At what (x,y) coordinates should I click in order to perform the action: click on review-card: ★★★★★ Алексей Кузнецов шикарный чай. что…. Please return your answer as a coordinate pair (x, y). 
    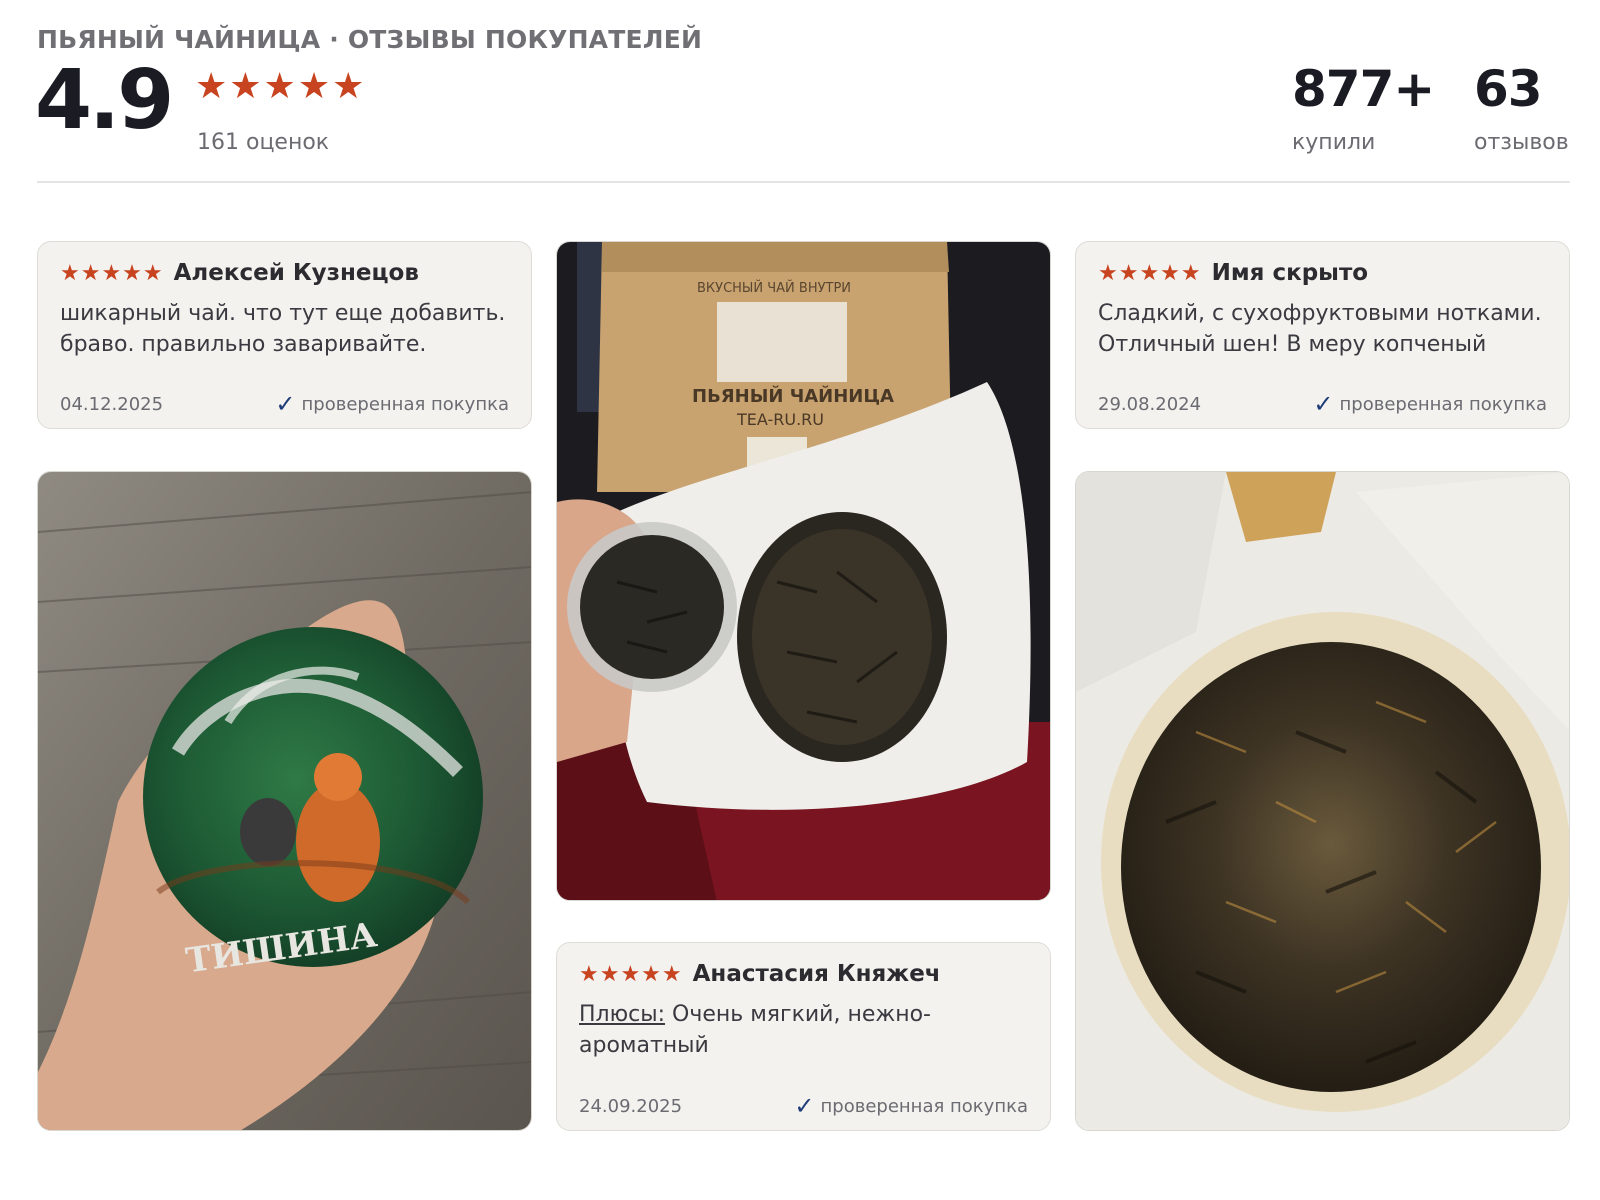
    Looking at the image, I should click on (284, 335).